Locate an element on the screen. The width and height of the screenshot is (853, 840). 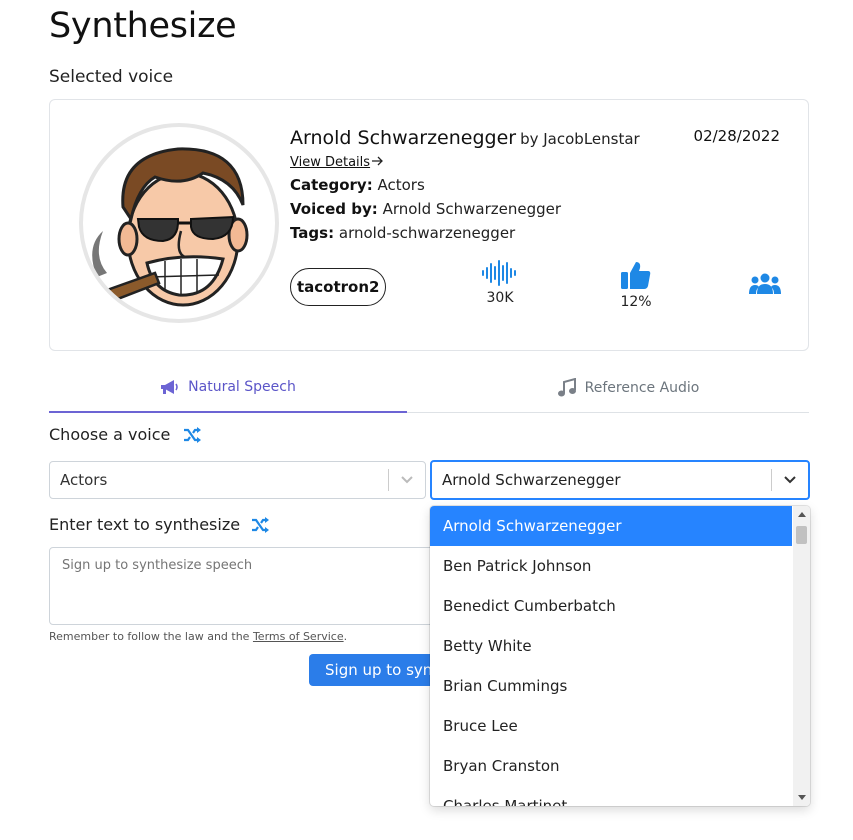
category-select: Actors is located at coordinates (237, 480).